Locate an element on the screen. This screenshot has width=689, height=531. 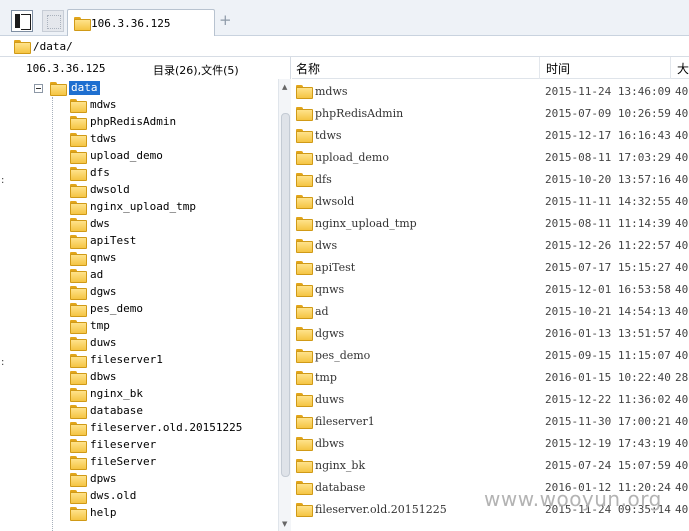
file-row: mdws 2015-11-24 13:46:09 40 is located at coordinates (490, 92).